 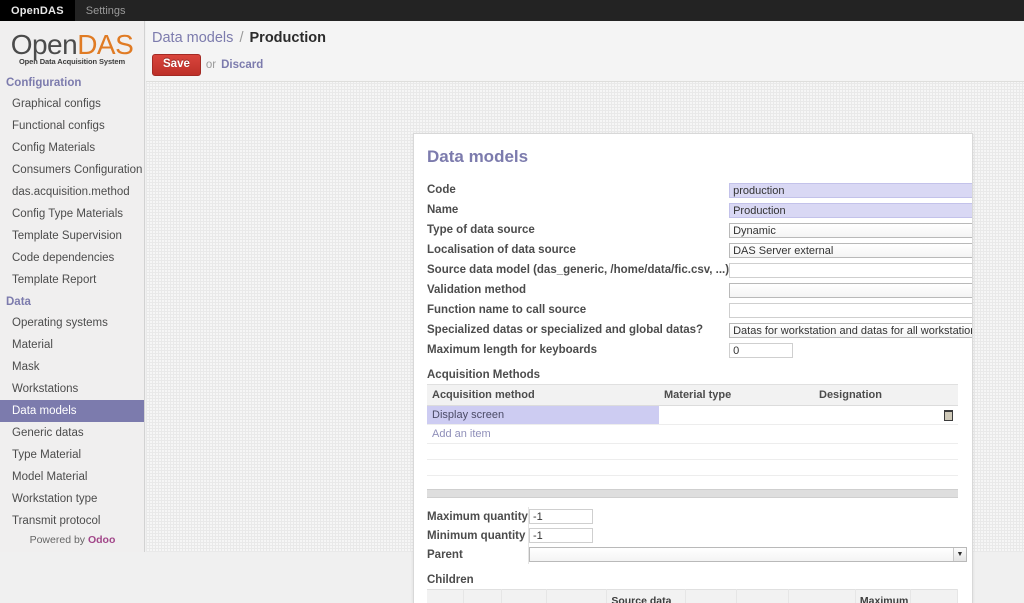 What do you see at coordinates (646, 596) in the screenshot?
I see `column-header-source-data-model: Source data model (das_generic,` at bounding box center [646, 596].